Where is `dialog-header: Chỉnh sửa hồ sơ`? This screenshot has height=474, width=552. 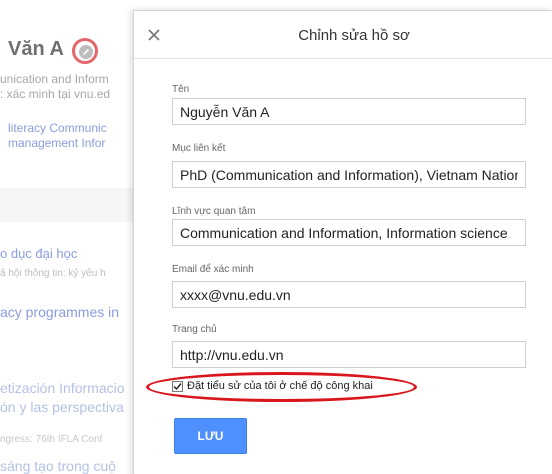
dialog-header: Chỉnh sửa hồ sơ is located at coordinates (343, 35).